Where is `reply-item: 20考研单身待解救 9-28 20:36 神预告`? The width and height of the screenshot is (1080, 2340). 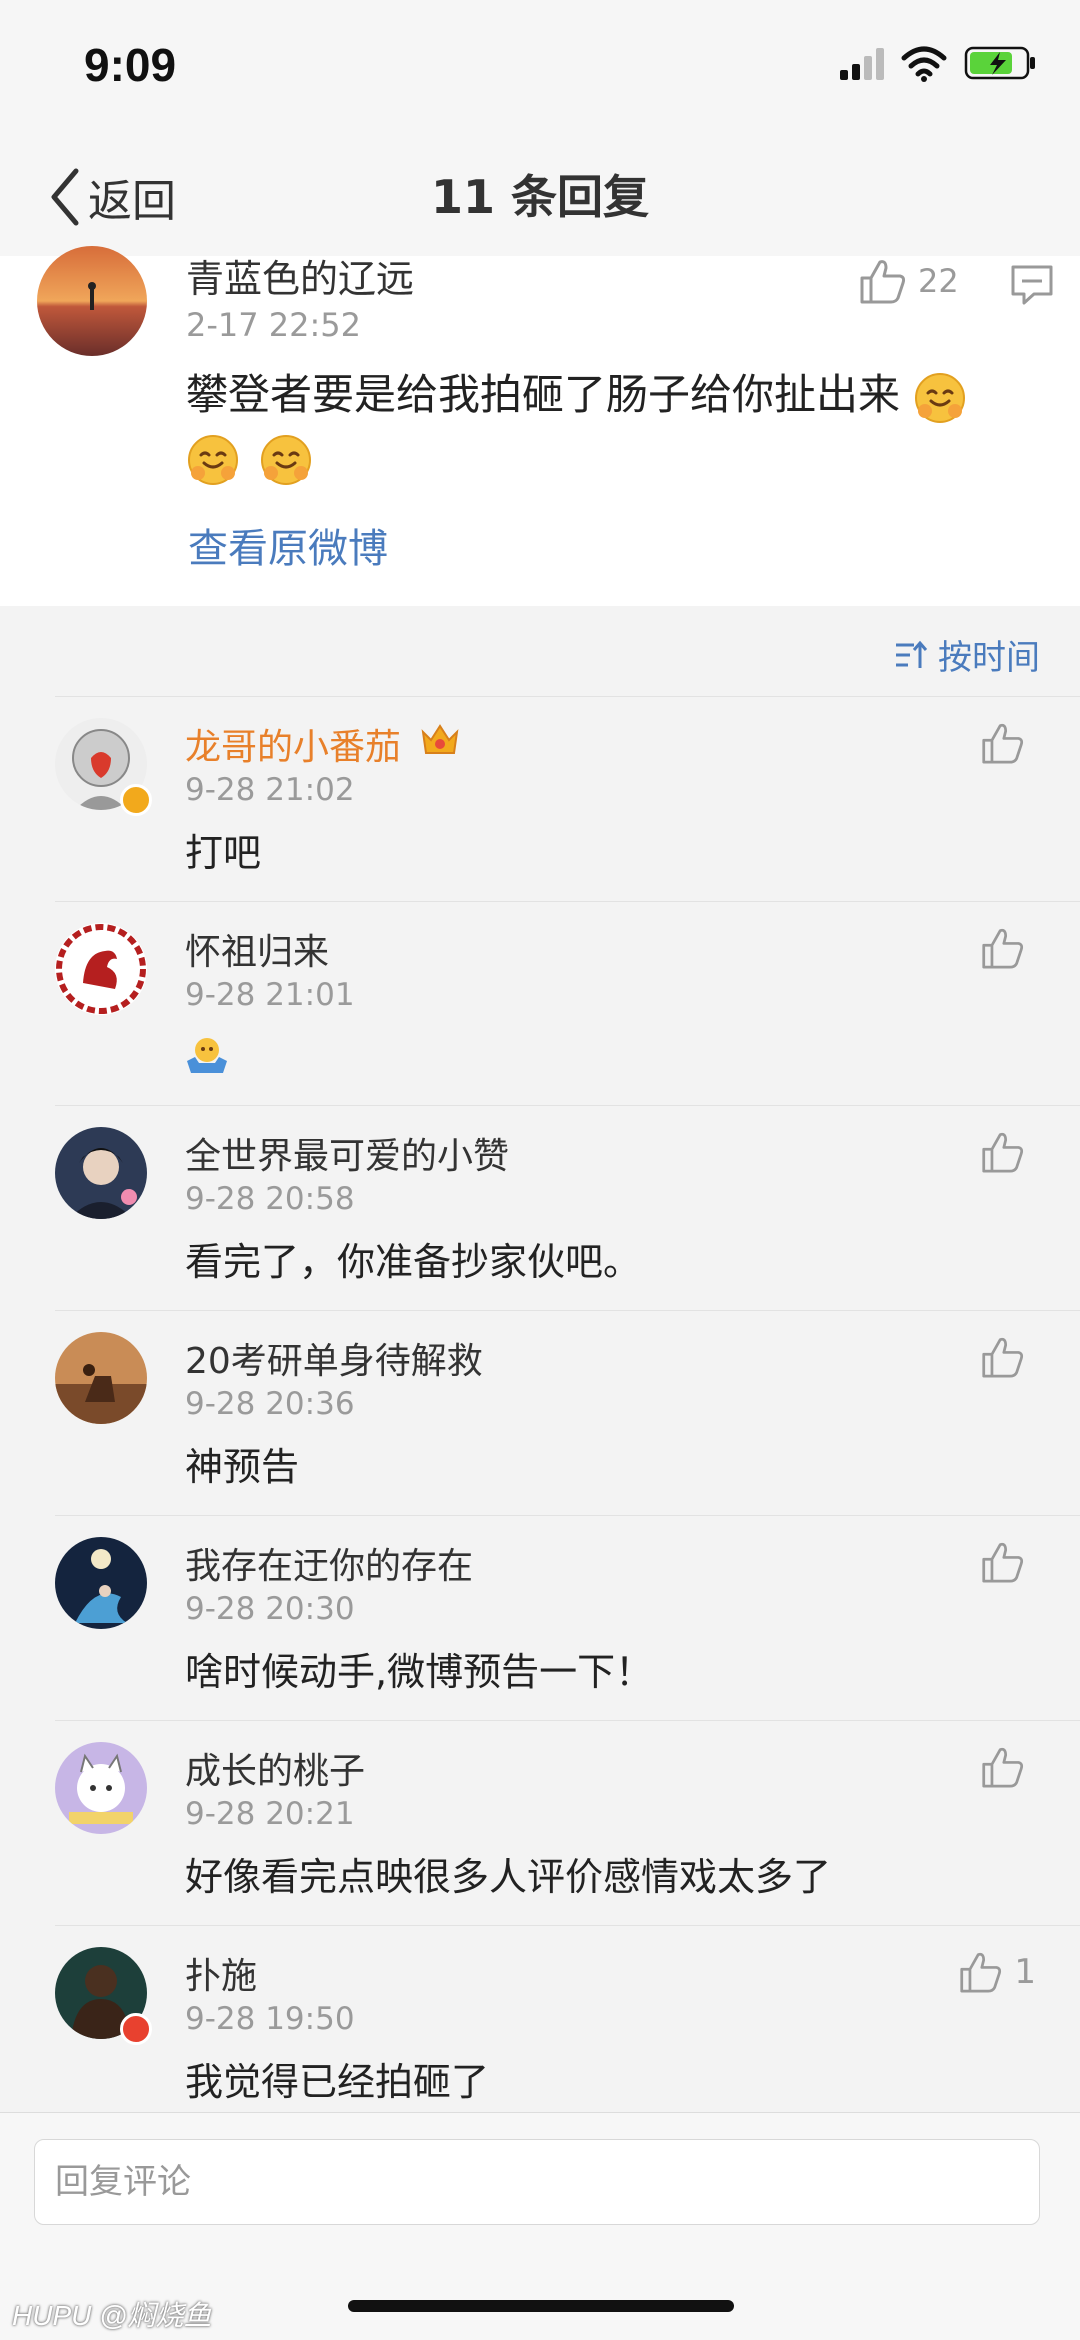 reply-item: 20考研单身待解救 9-28 20:36 神预告 is located at coordinates (540, 1412).